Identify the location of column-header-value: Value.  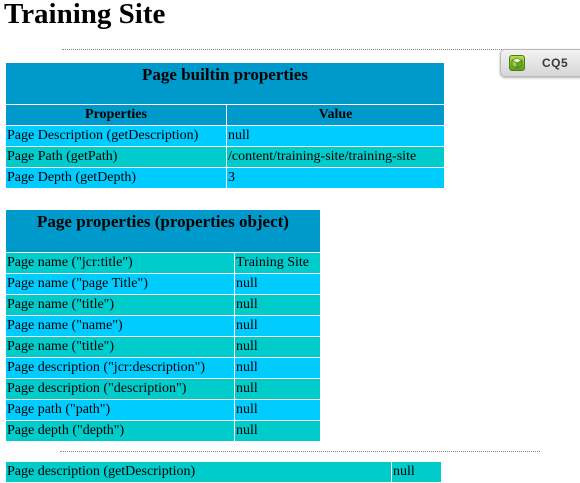
(335, 115).